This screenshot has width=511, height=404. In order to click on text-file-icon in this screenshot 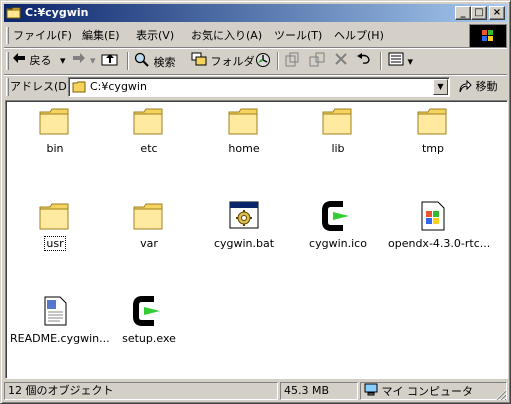, I will do `click(55, 311)`.